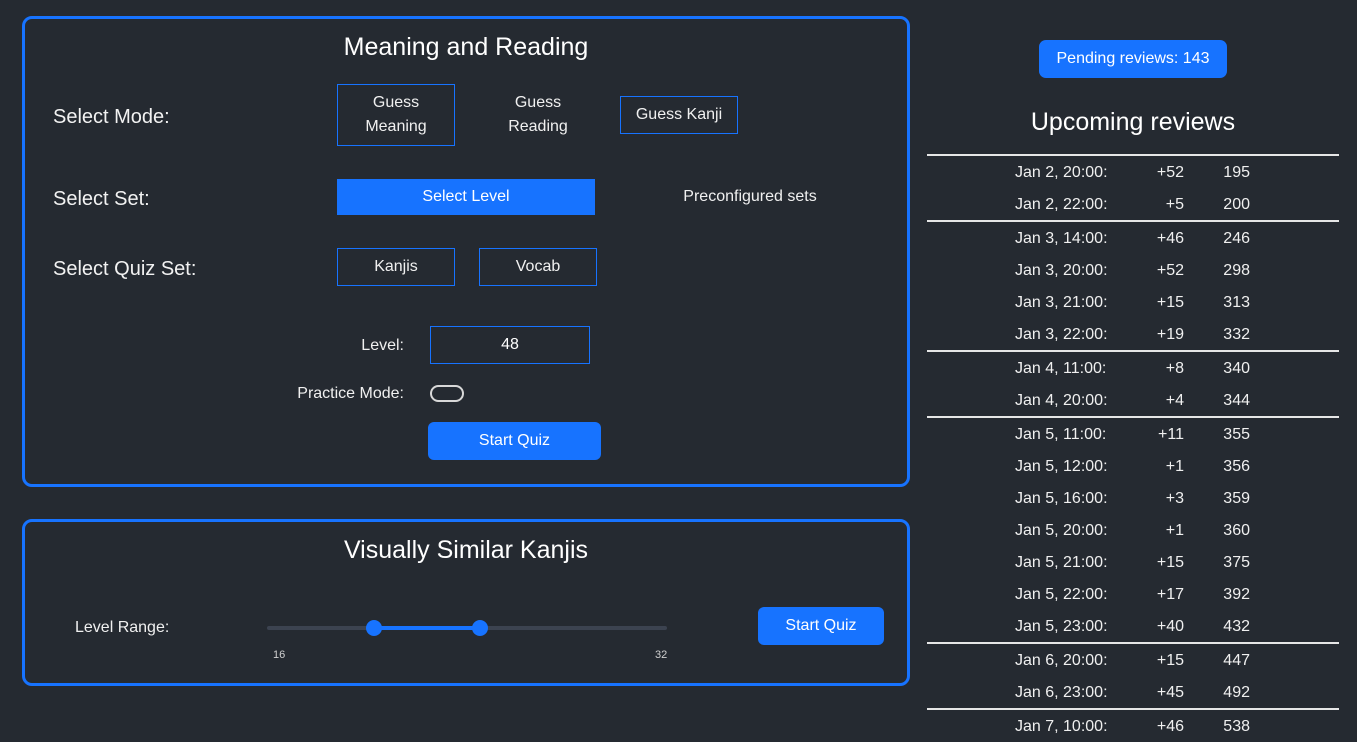  Describe the element at coordinates (1133, 466) in the screenshot. I see `review-row: Jan 5, 12:00: +1 356` at that location.